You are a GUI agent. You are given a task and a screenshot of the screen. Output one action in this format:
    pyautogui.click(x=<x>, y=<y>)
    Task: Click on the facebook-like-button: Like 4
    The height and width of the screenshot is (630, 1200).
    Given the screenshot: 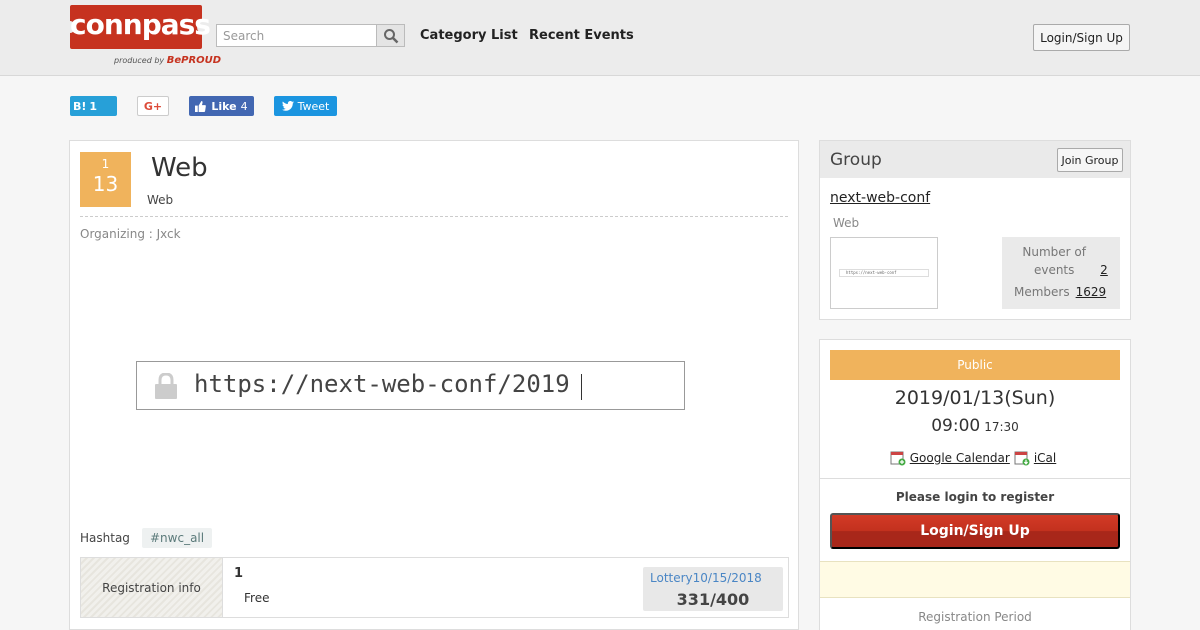 What is the action you would take?
    pyautogui.click(x=221, y=106)
    